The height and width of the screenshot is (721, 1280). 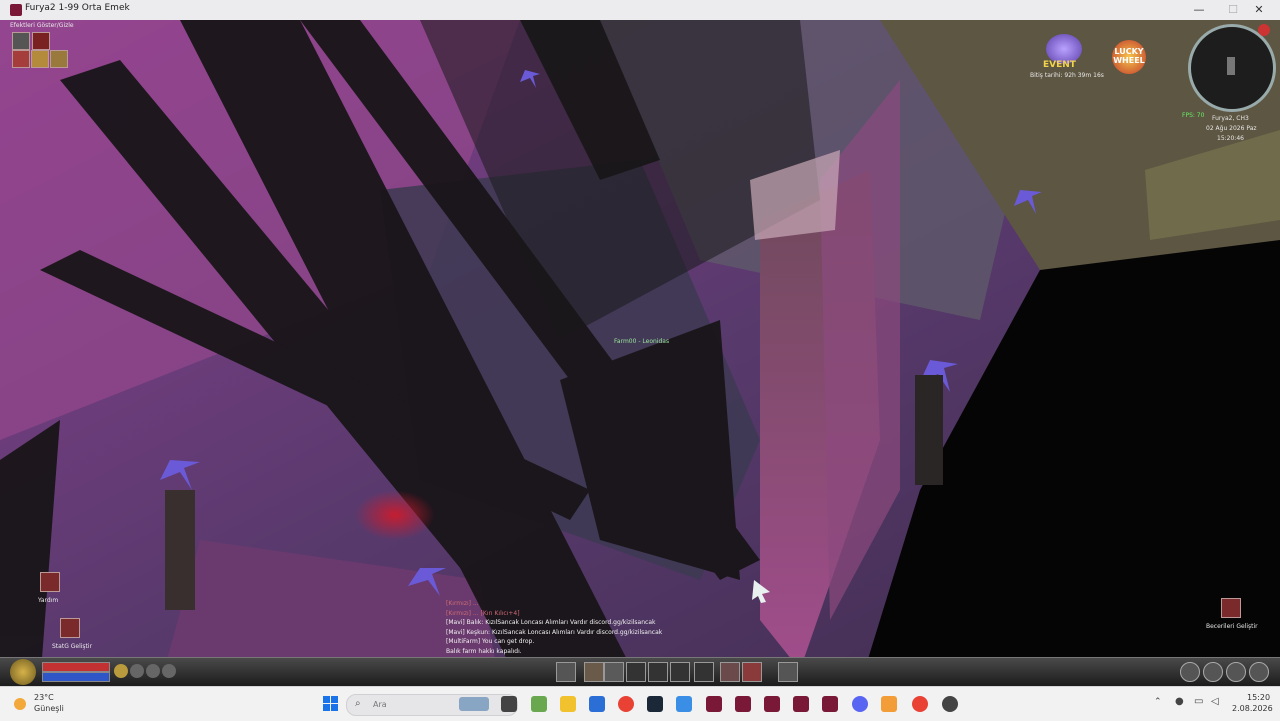 I want to click on mp-bar, so click(x=76, y=677).